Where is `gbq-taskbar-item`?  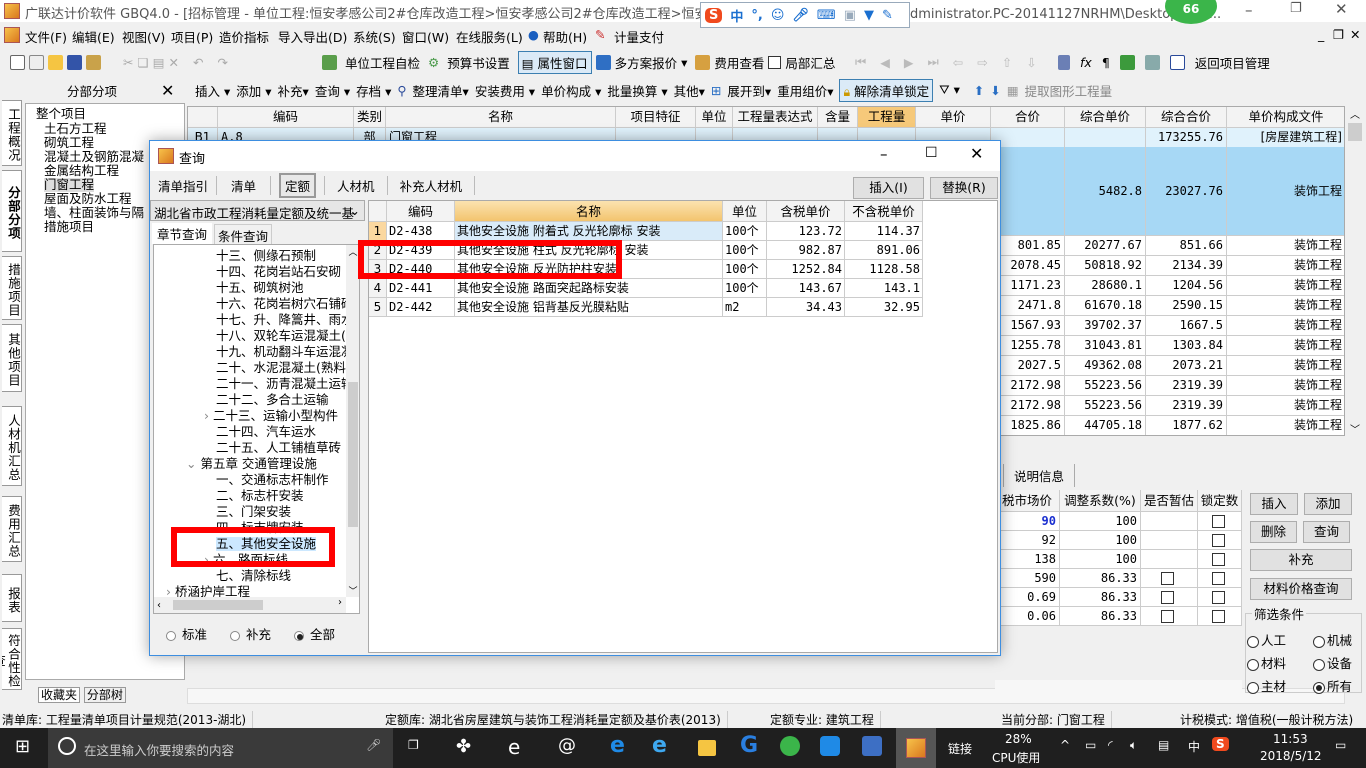 gbq-taskbar-item is located at coordinates (916, 748).